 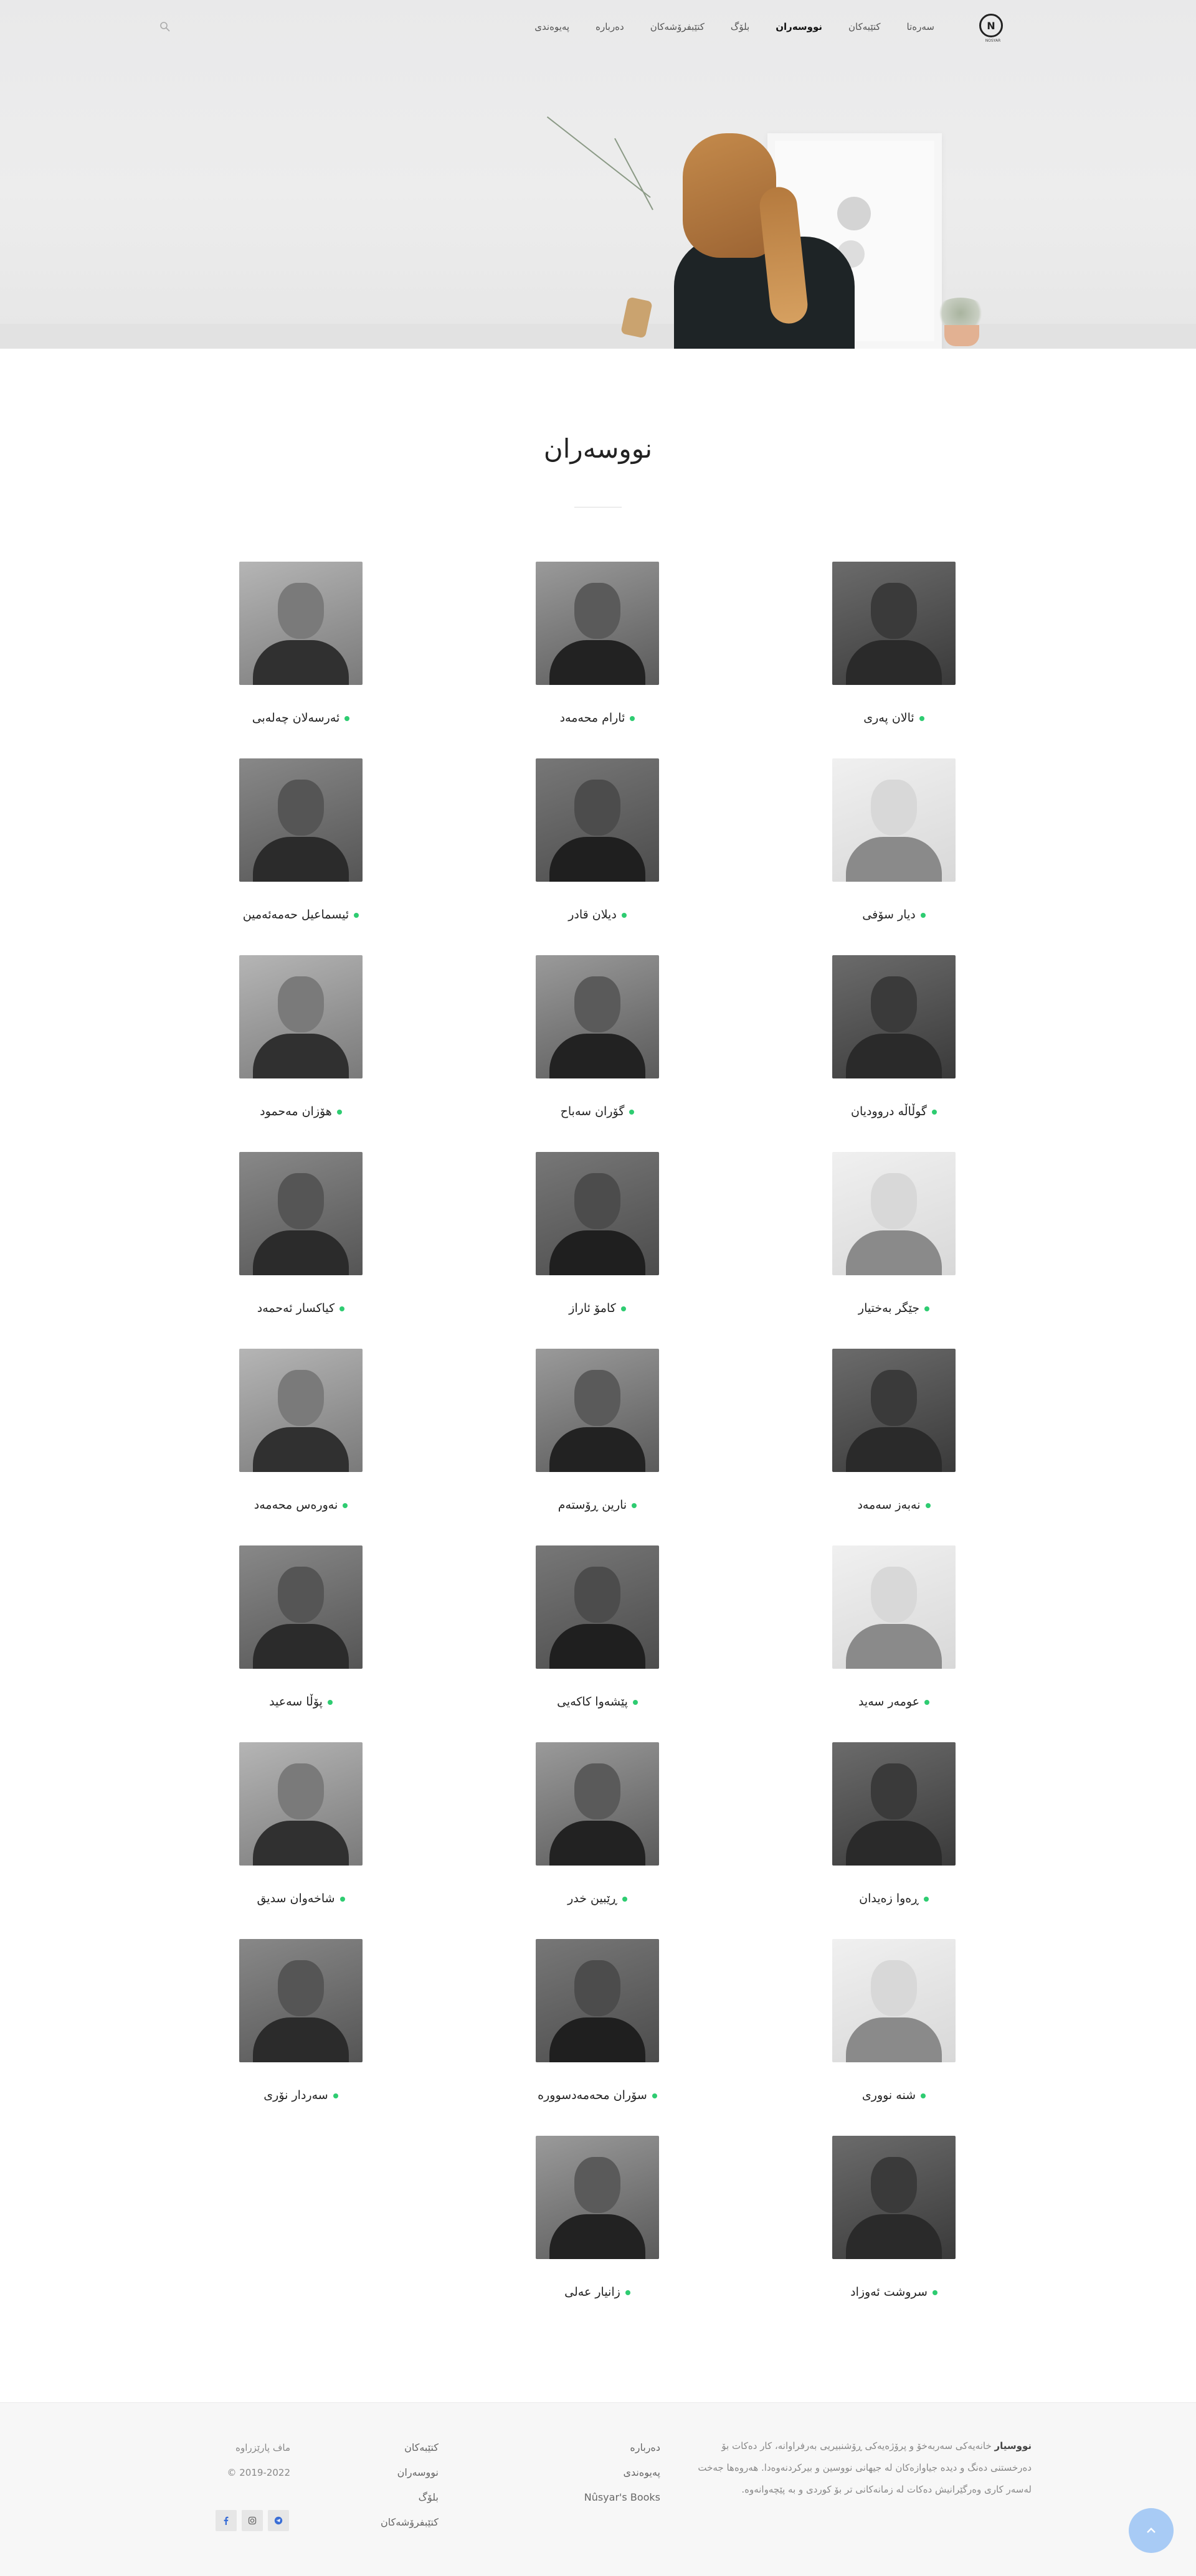 I want to click on writer-card: پێشەوا کاکەیی, so click(x=598, y=1627).